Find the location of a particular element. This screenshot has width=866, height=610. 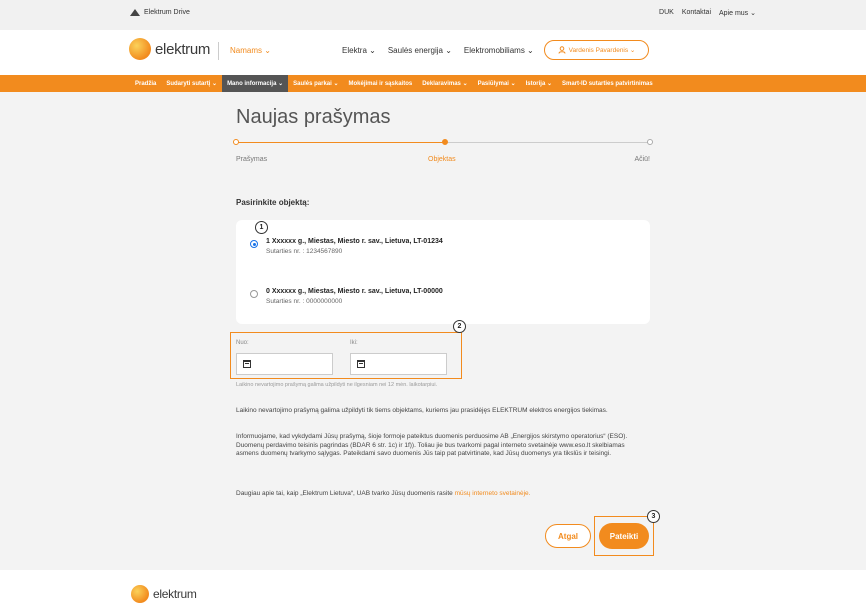

elektrum-drive-label: Elektrum Drive is located at coordinates (167, 12).